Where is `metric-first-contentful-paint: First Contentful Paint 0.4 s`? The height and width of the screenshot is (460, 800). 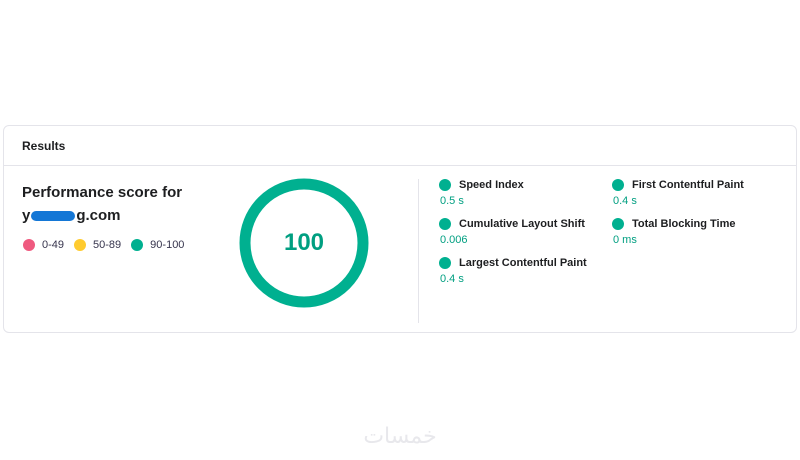 metric-first-contentful-paint: First Contentful Paint 0.4 s is located at coordinates (678, 193).